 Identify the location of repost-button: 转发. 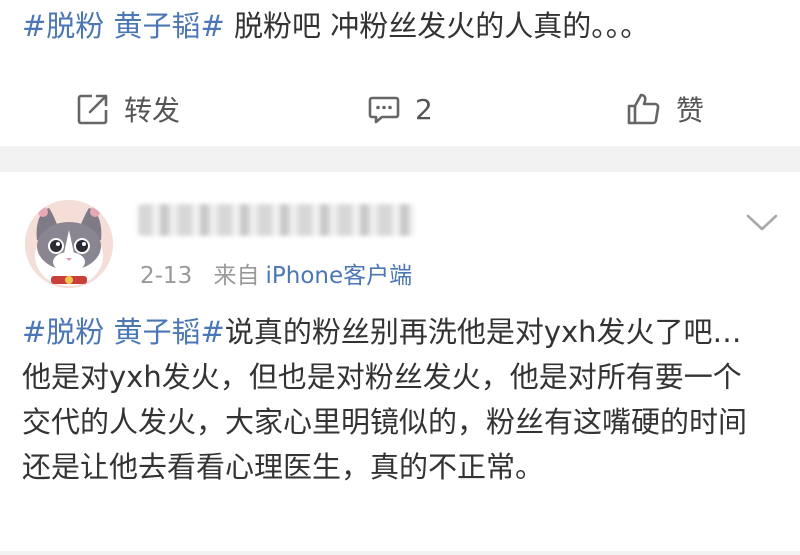
(128, 109).